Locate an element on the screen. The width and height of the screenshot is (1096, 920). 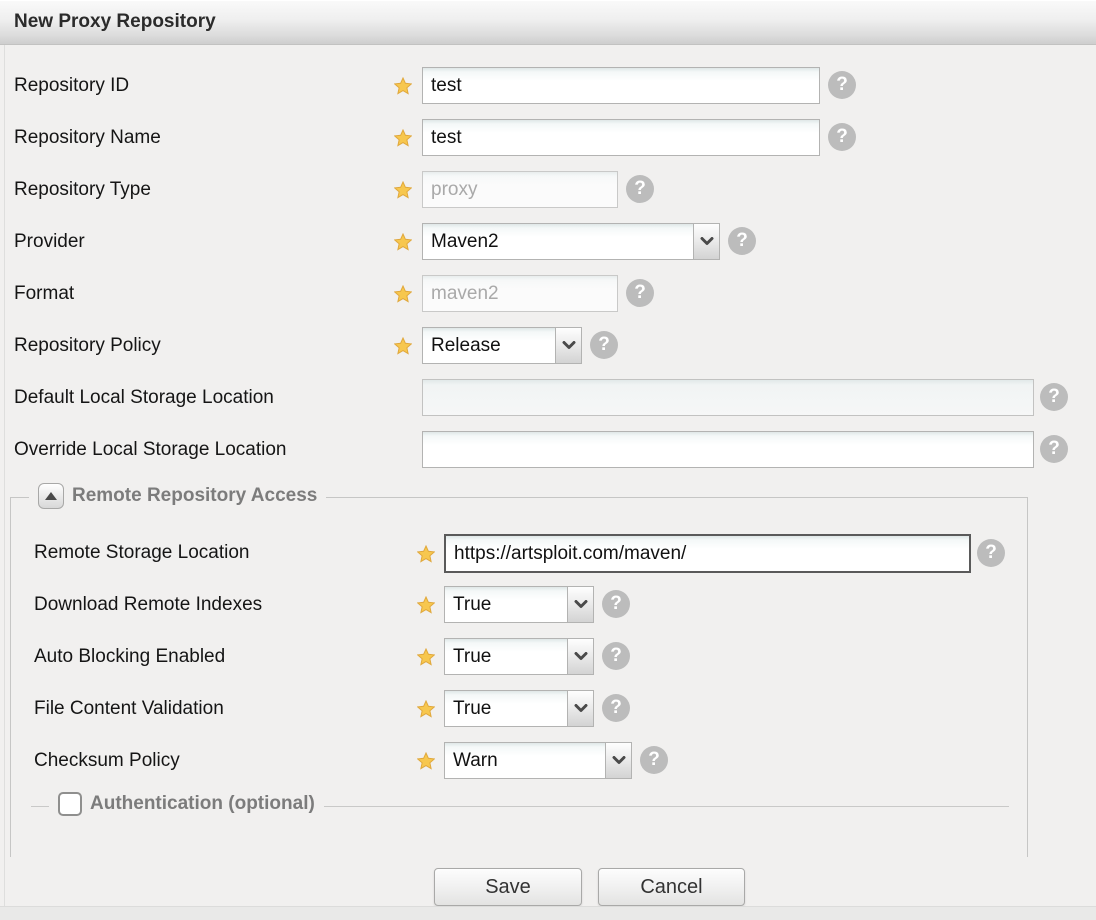
authentication-title: Authentication (optional) is located at coordinates (202, 803).